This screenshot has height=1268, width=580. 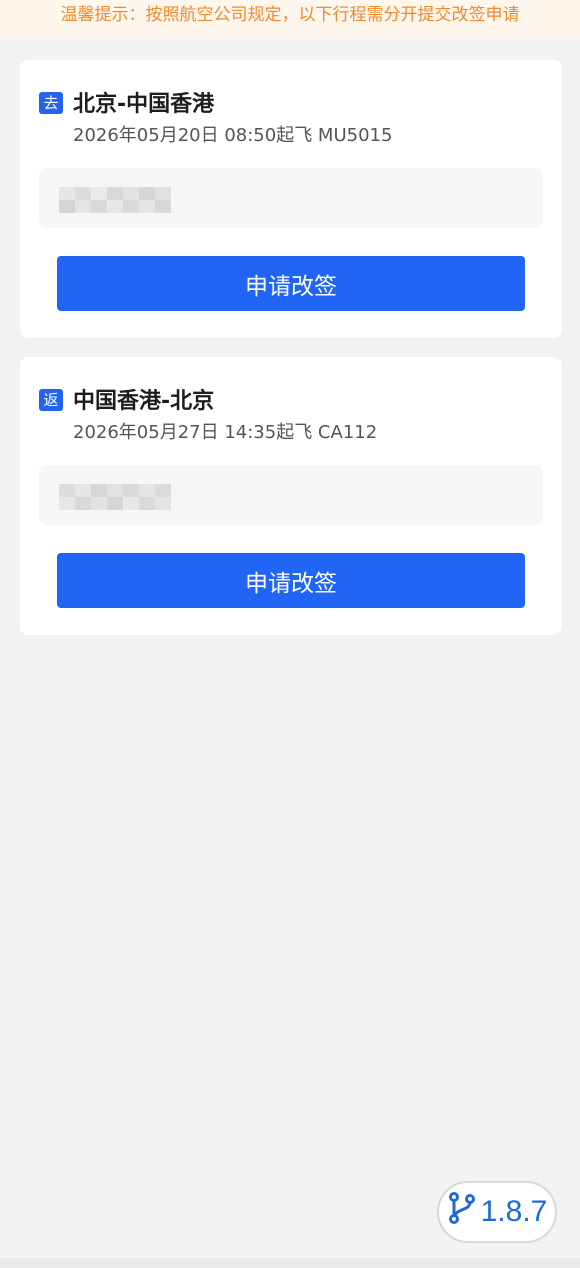 I want to click on bottom-bar, so click(x=290, y=1263).